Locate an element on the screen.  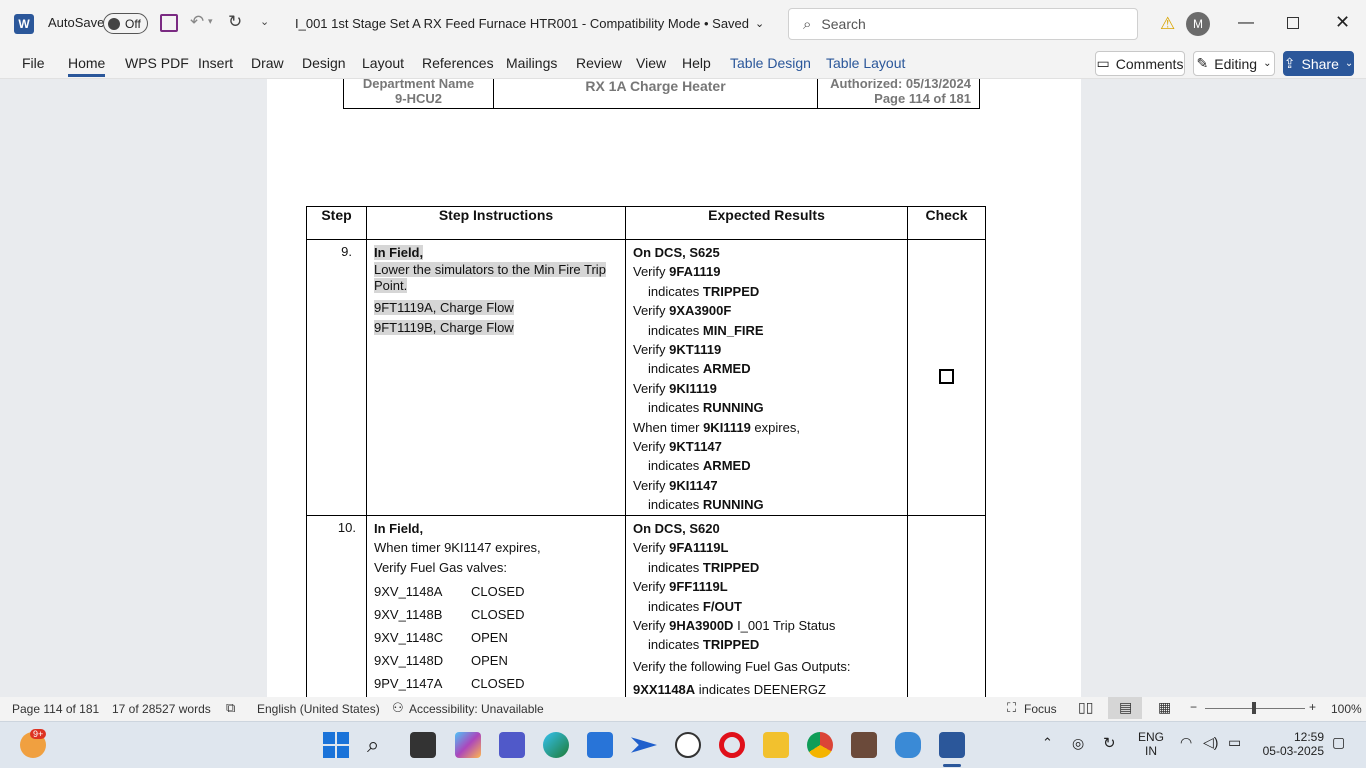
powerautomate-icon is located at coordinates (644, 745).